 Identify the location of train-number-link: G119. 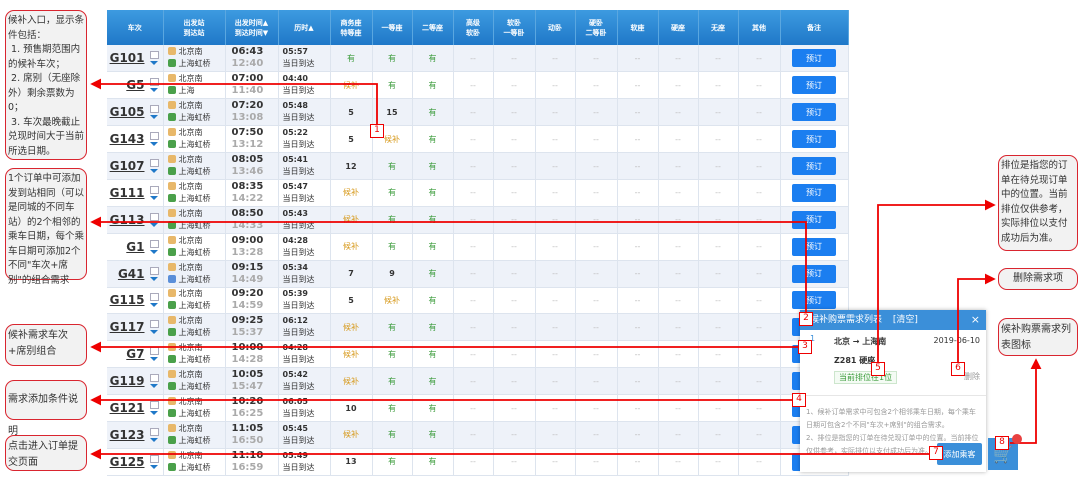
(128, 381).